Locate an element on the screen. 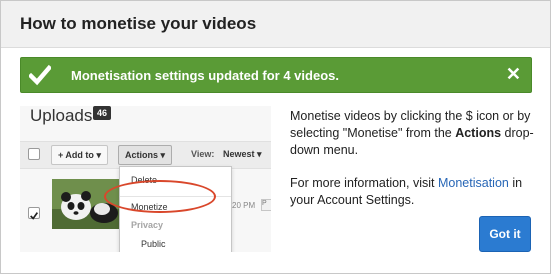  close-icon: ✕ is located at coordinates (513, 74).